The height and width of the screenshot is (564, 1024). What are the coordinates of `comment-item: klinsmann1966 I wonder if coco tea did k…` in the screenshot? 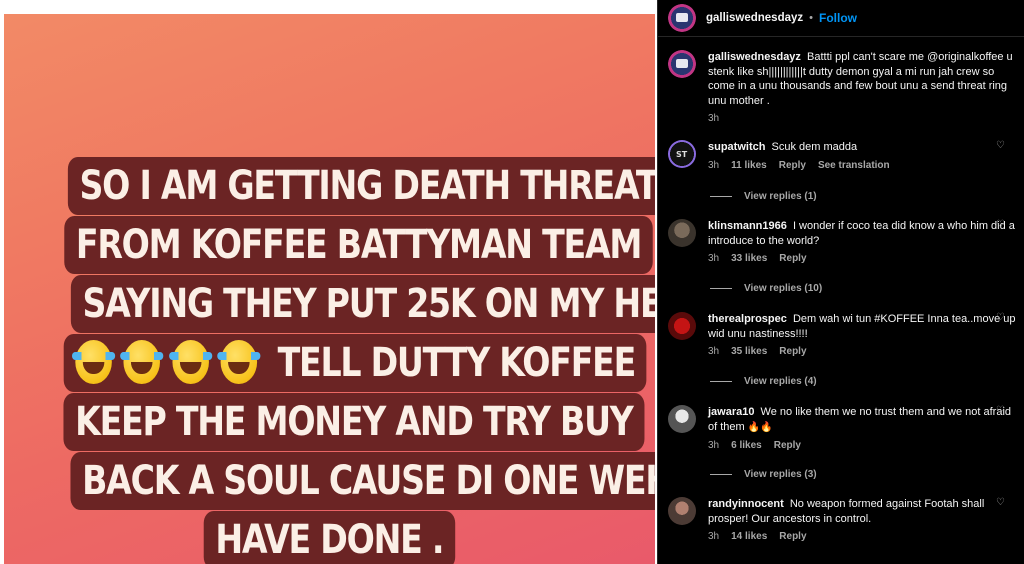 It's located at (843, 243).